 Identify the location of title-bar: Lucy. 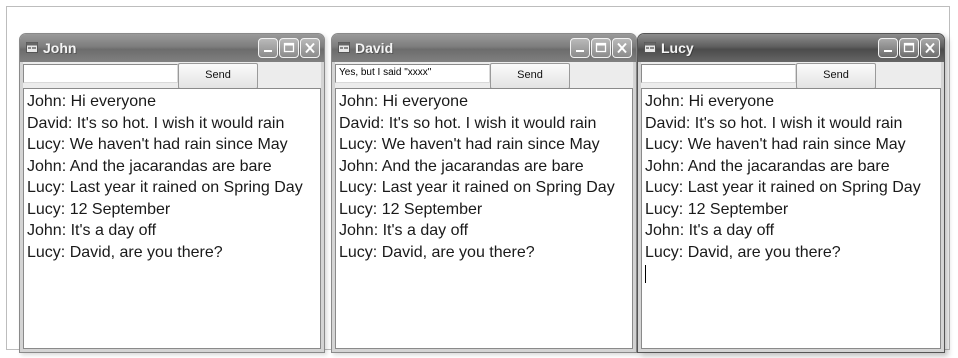
(791, 48).